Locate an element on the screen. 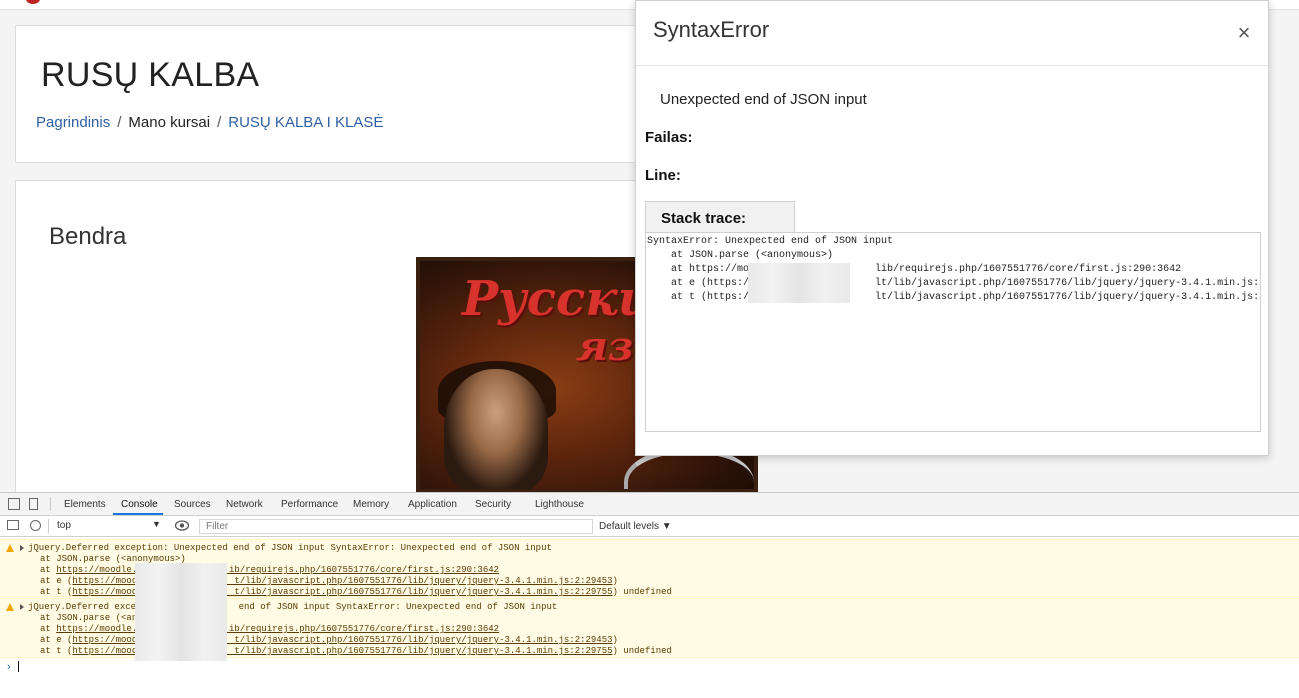  tab-network: Network is located at coordinates (244, 504).